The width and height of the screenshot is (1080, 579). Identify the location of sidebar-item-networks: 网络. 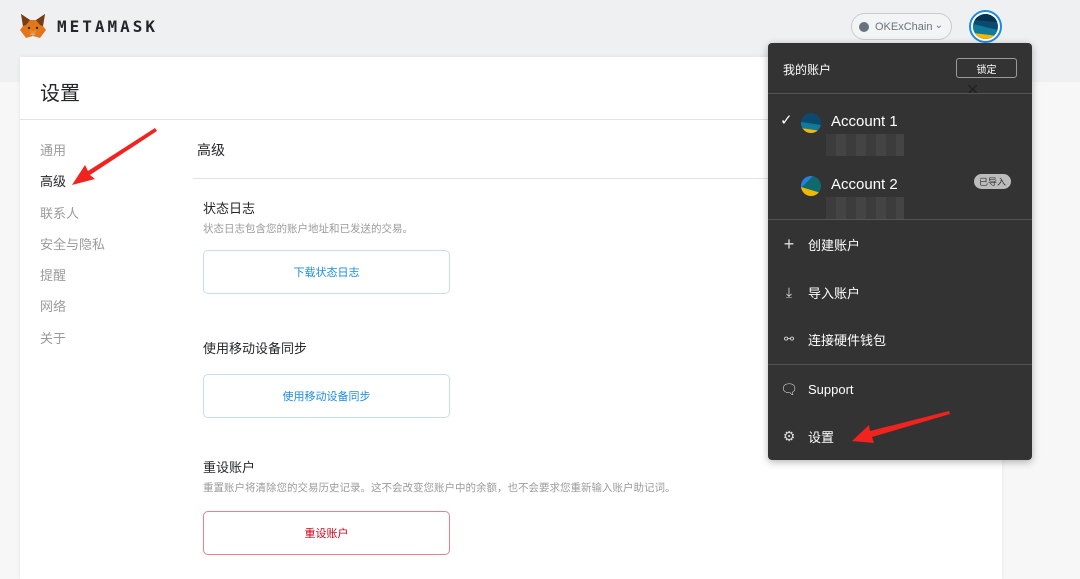
(72, 311).